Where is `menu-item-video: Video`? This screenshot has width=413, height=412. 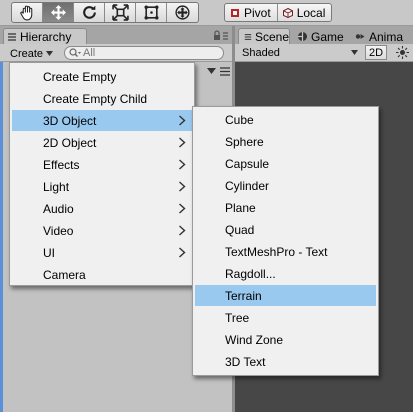
menu-item-video: Video is located at coordinates (102, 230).